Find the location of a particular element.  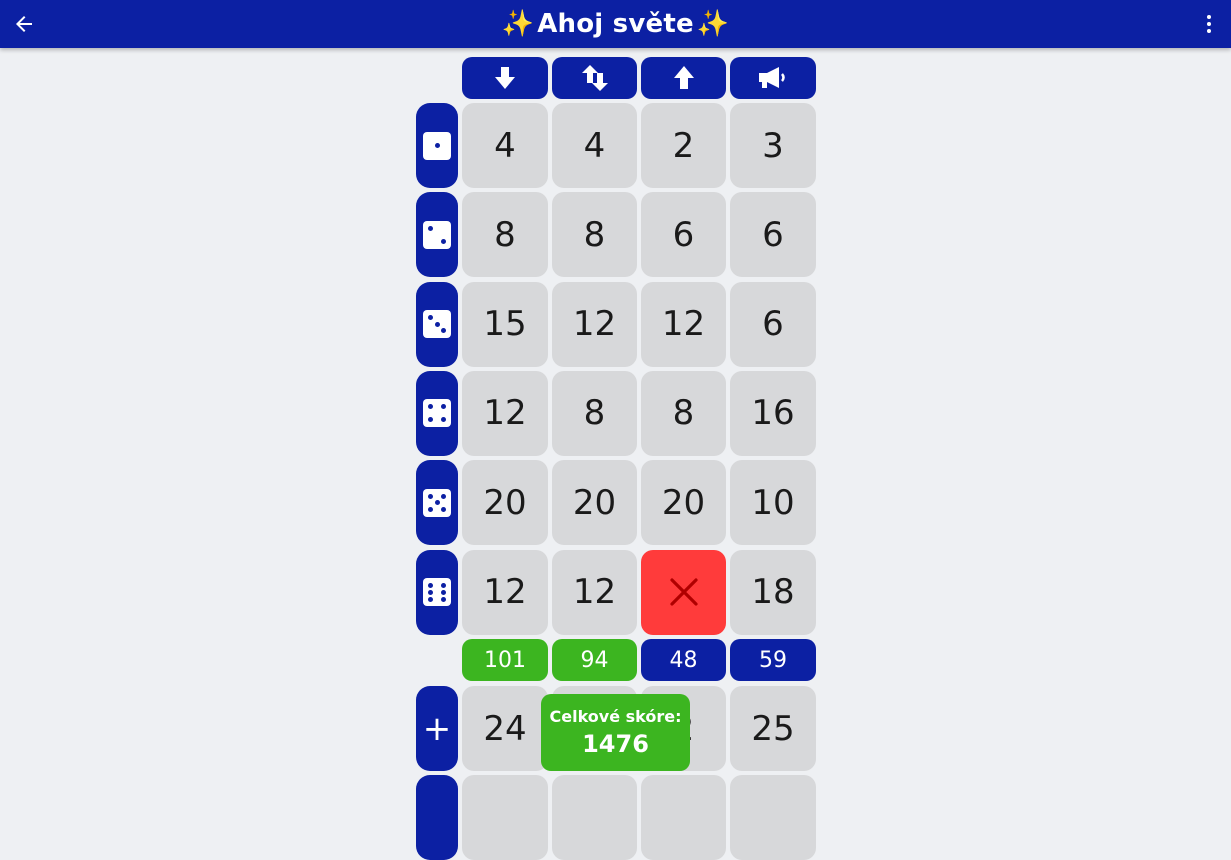

arrow-up-icon is located at coordinates (683, 77).